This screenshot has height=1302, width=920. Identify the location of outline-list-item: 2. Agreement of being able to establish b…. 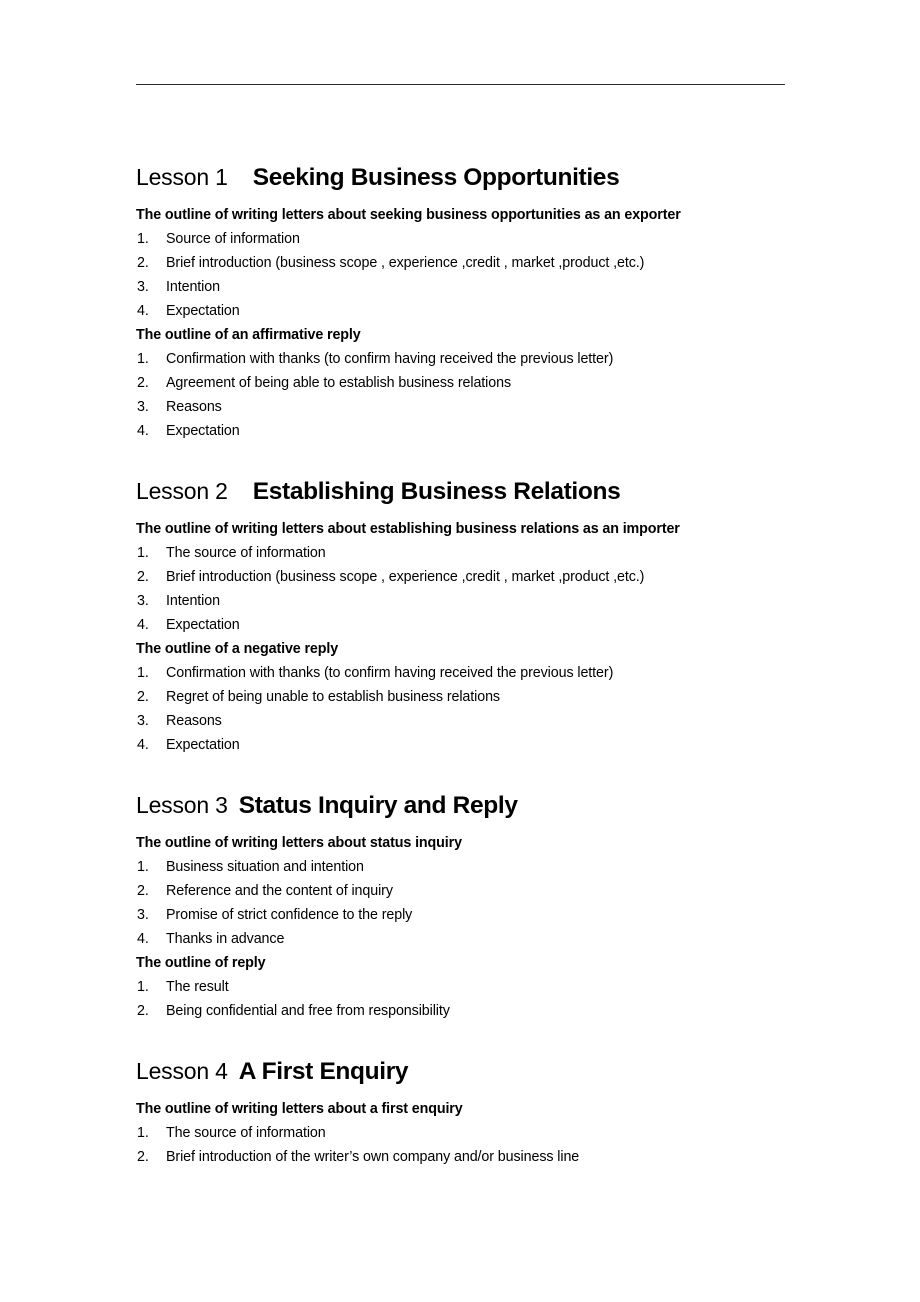
(461, 383).